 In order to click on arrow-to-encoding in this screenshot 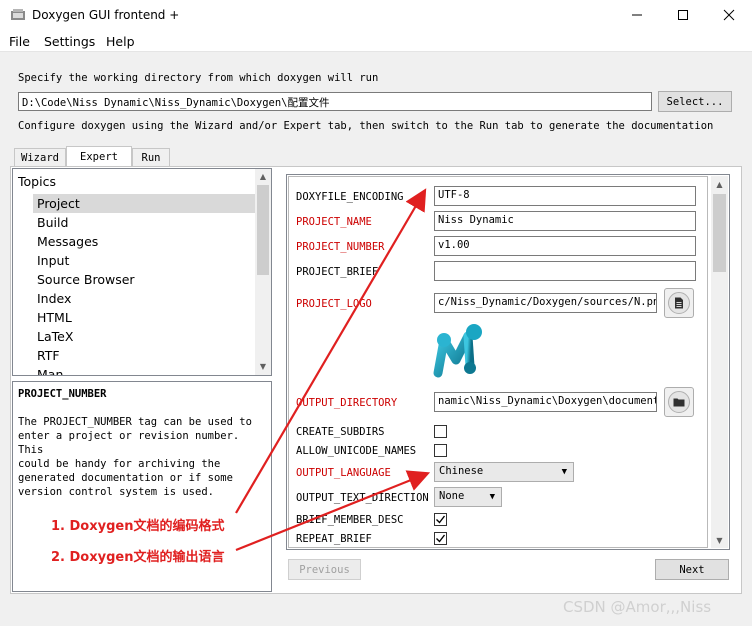, I will do `click(331, 351)`.